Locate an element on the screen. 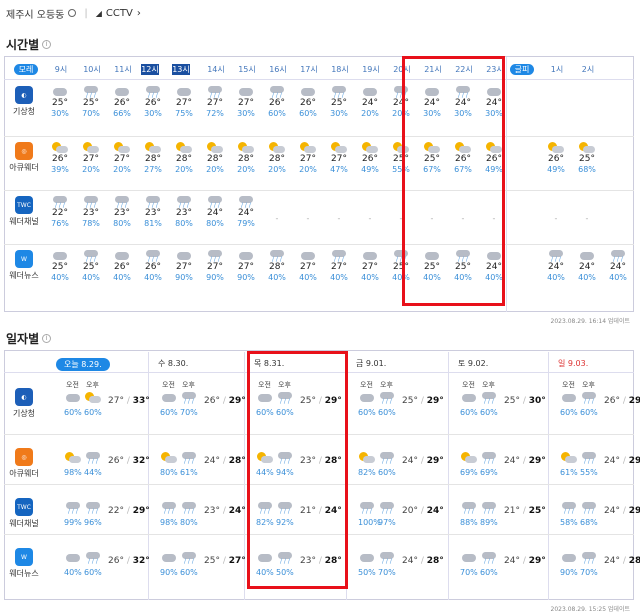  precip-chance: 76% is located at coordinates (60, 223).